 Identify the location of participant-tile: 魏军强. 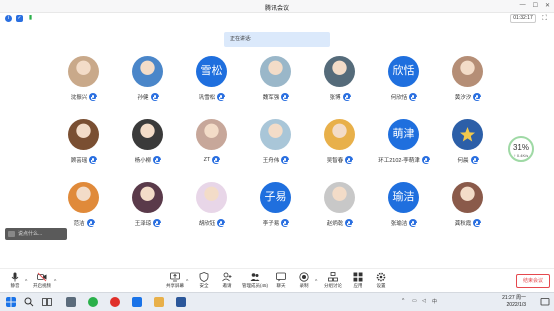
(276, 84).